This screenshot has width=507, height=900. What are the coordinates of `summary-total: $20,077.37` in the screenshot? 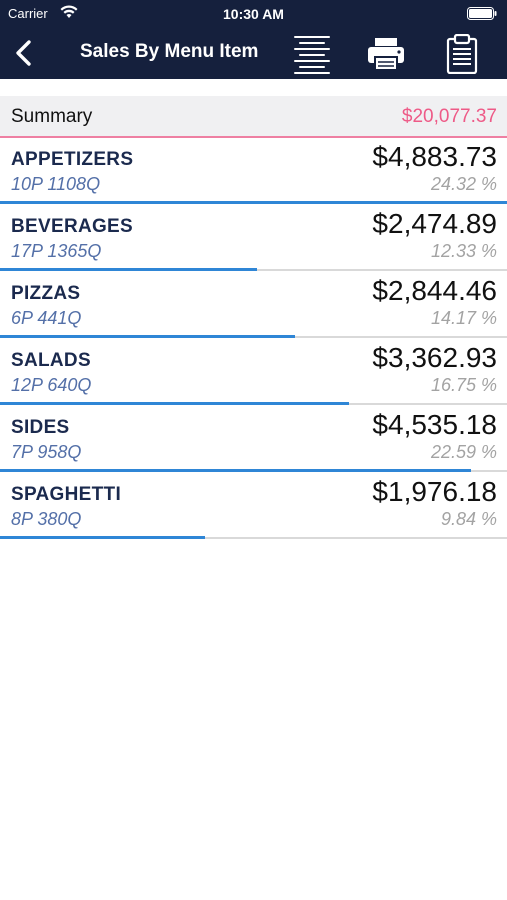 It's located at (449, 116).